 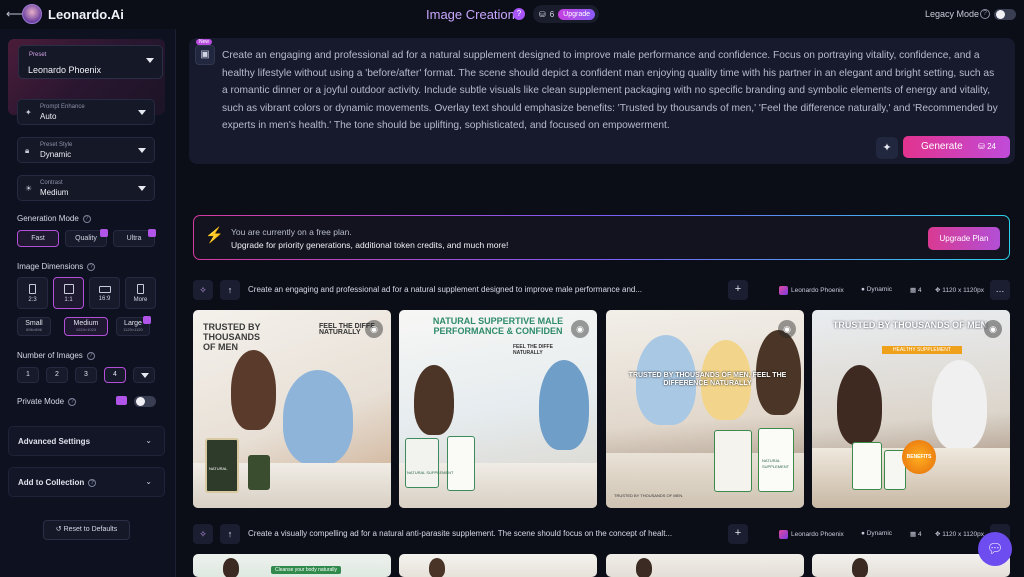 What do you see at coordinates (601, 237) in the screenshot?
I see `upgrade-banner` at bounding box center [601, 237].